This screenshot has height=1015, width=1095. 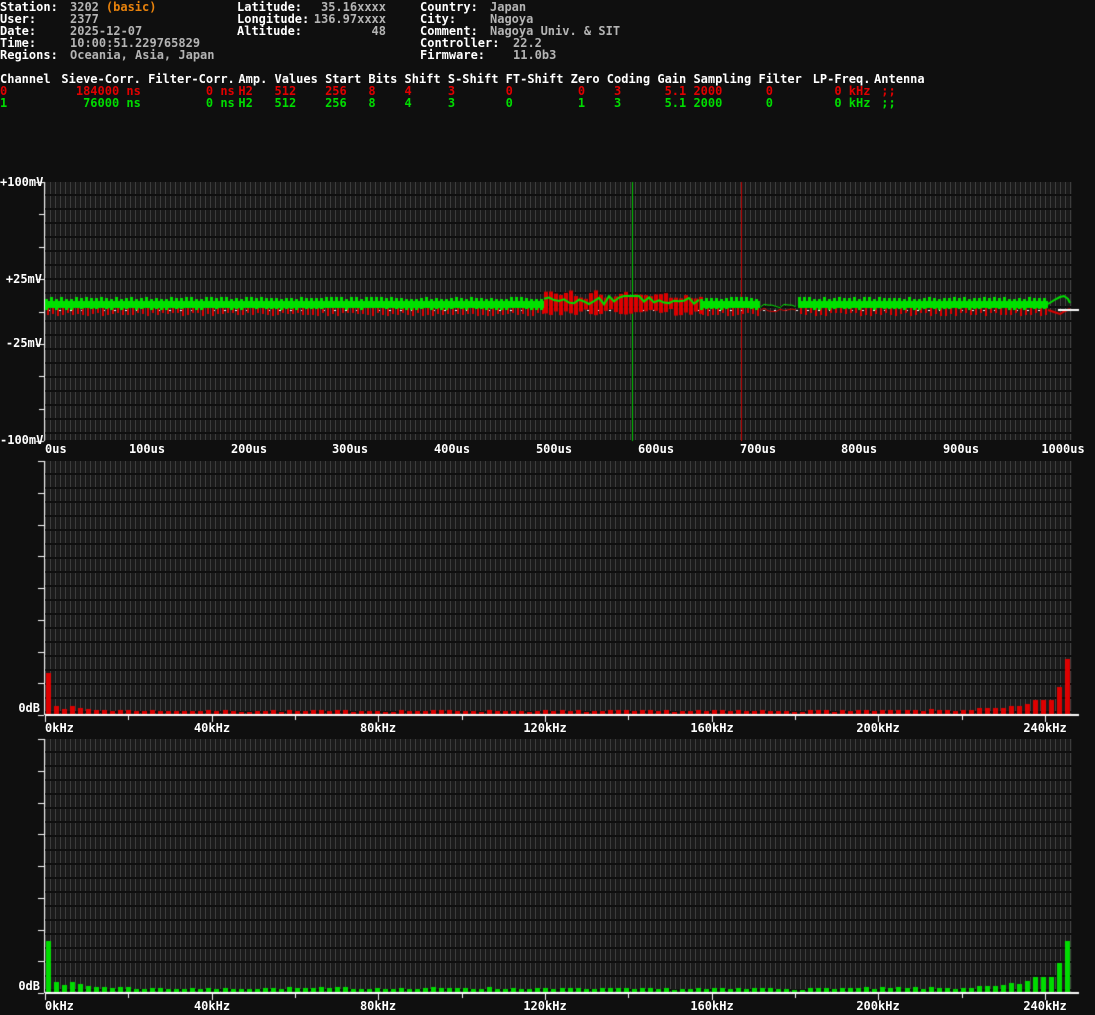 I want to click on waveform-y-tick-label: +25mV, so click(x=23, y=279).